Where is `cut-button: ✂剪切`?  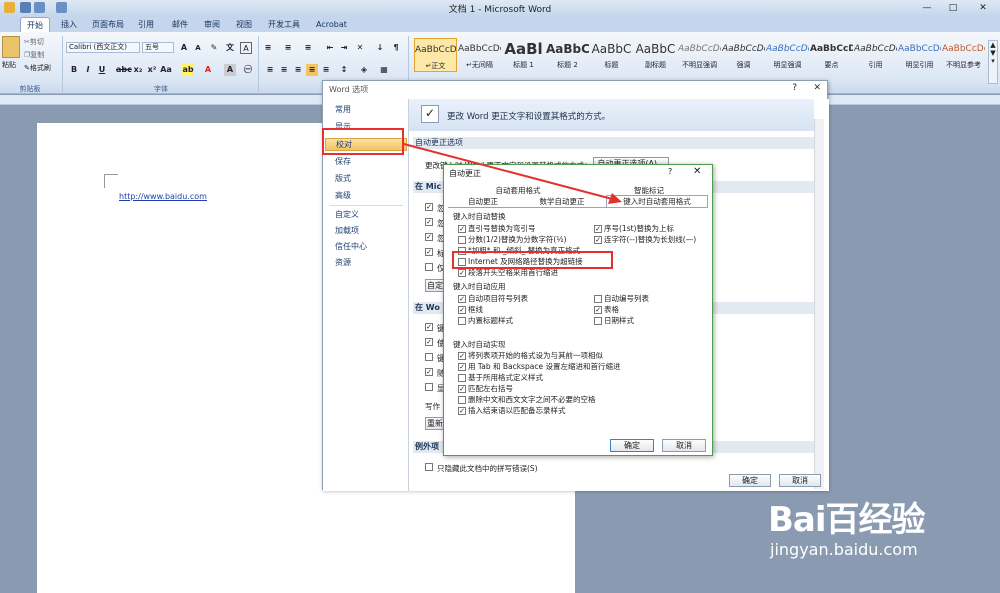
cut-button: ✂剪切 is located at coordinates (34, 42).